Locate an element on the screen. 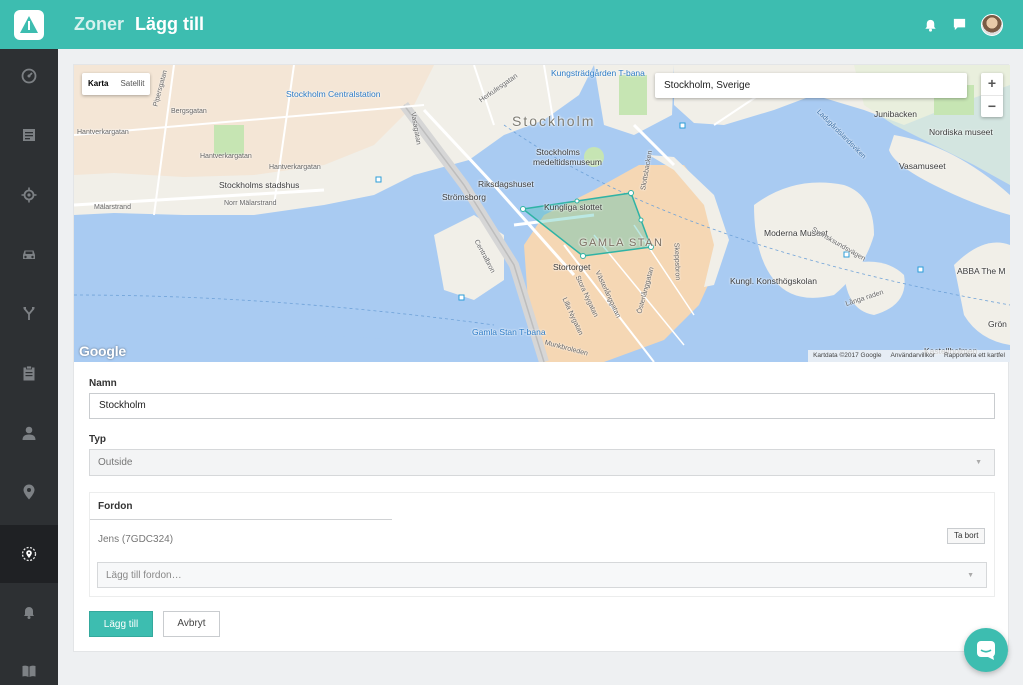  map-label: Grön is located at coordinates (997, 324).